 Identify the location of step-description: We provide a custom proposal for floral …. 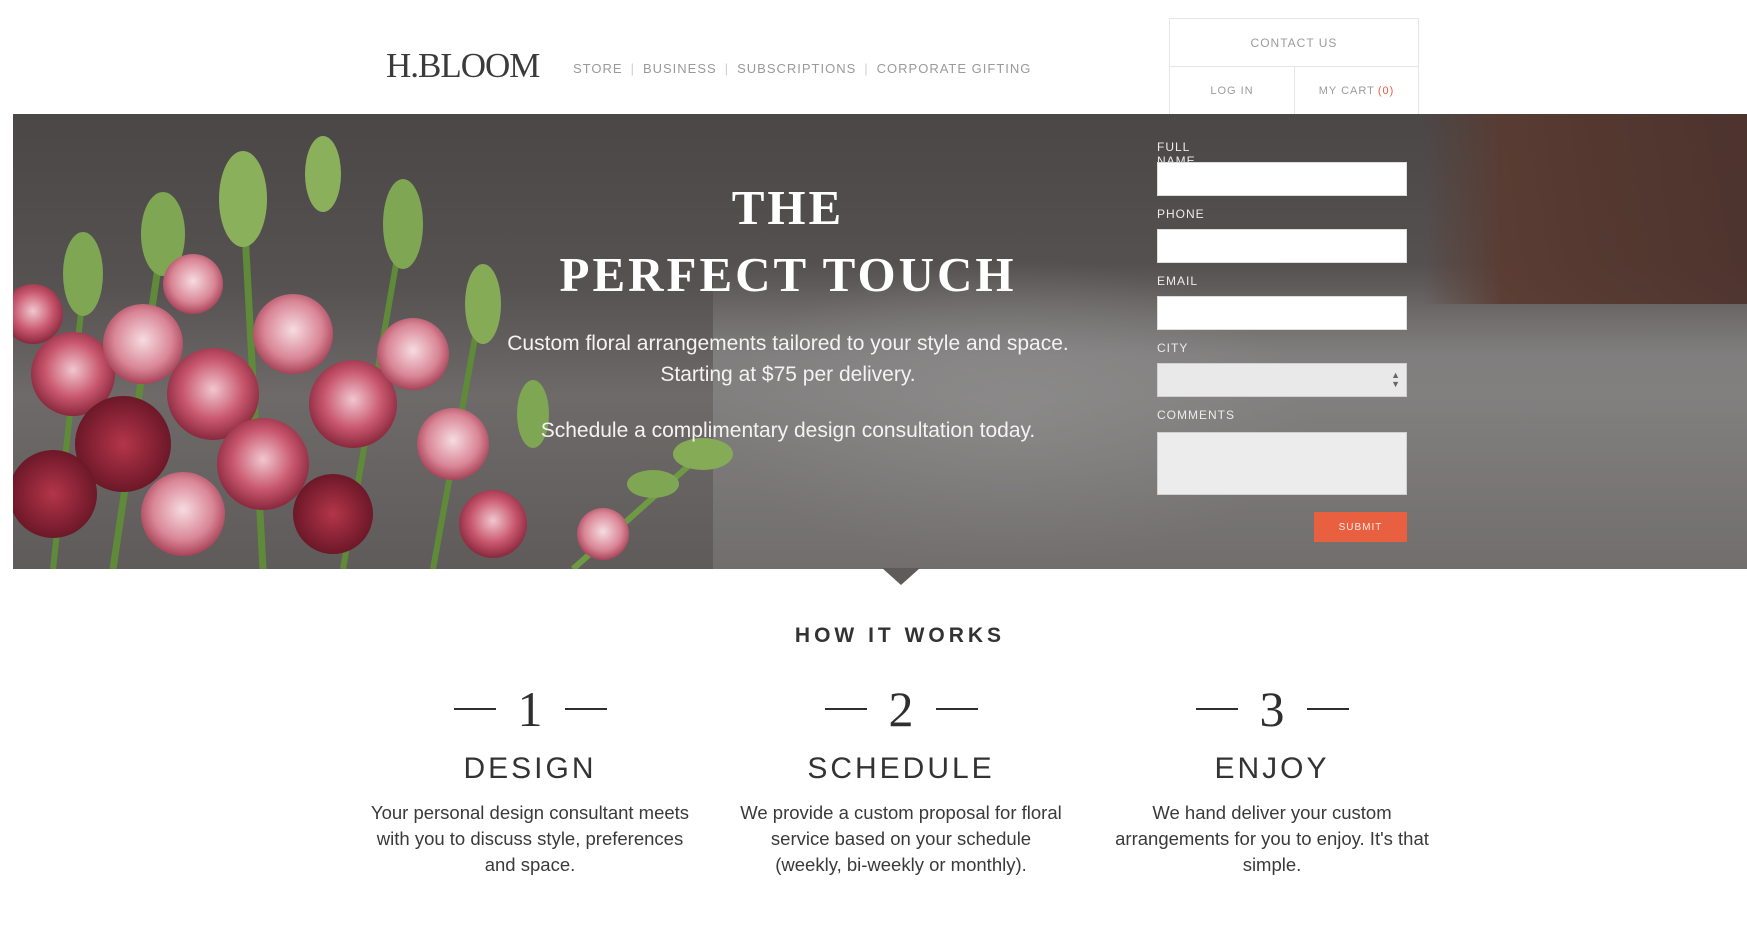
(901, 838).